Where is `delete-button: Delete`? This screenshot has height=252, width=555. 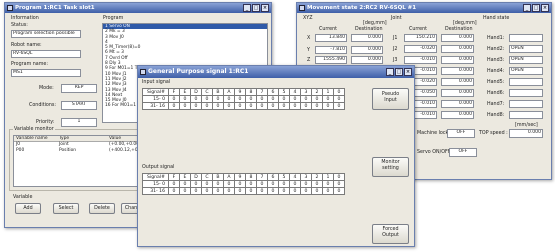
delete-button: Delete is located at coordinates (102, 208).